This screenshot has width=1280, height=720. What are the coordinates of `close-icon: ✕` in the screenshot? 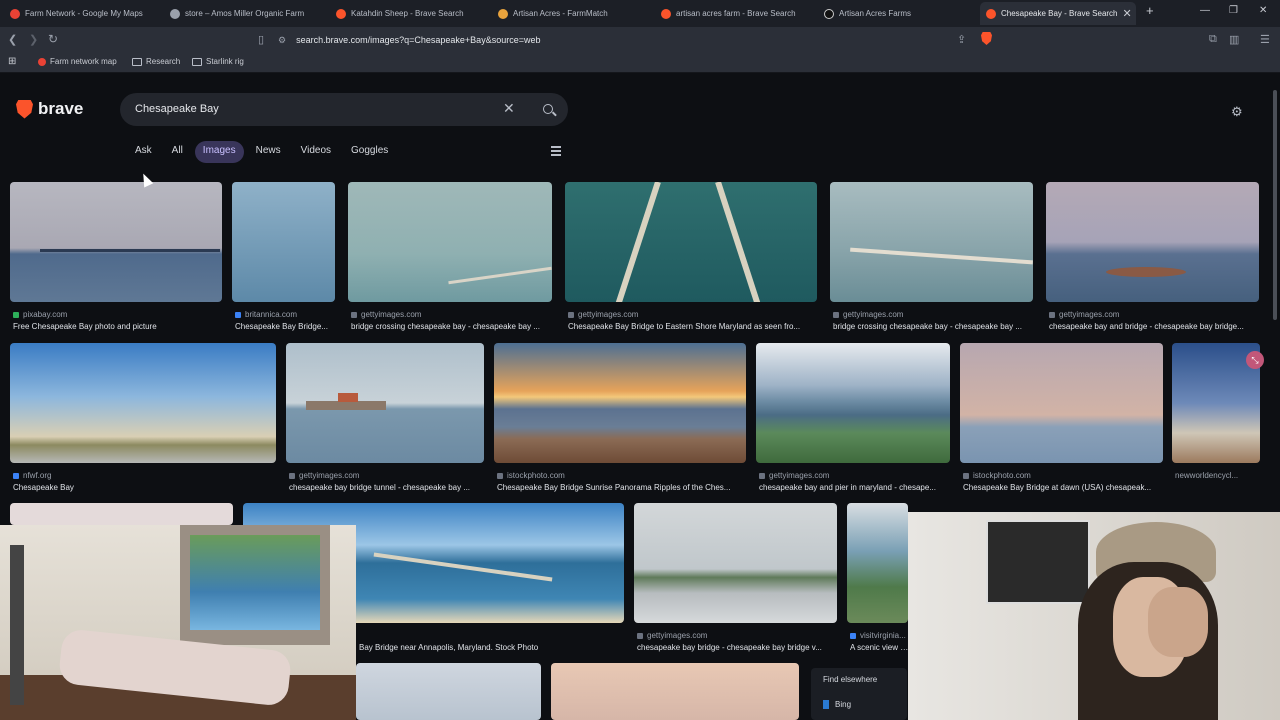 It's located at (1127, 13).